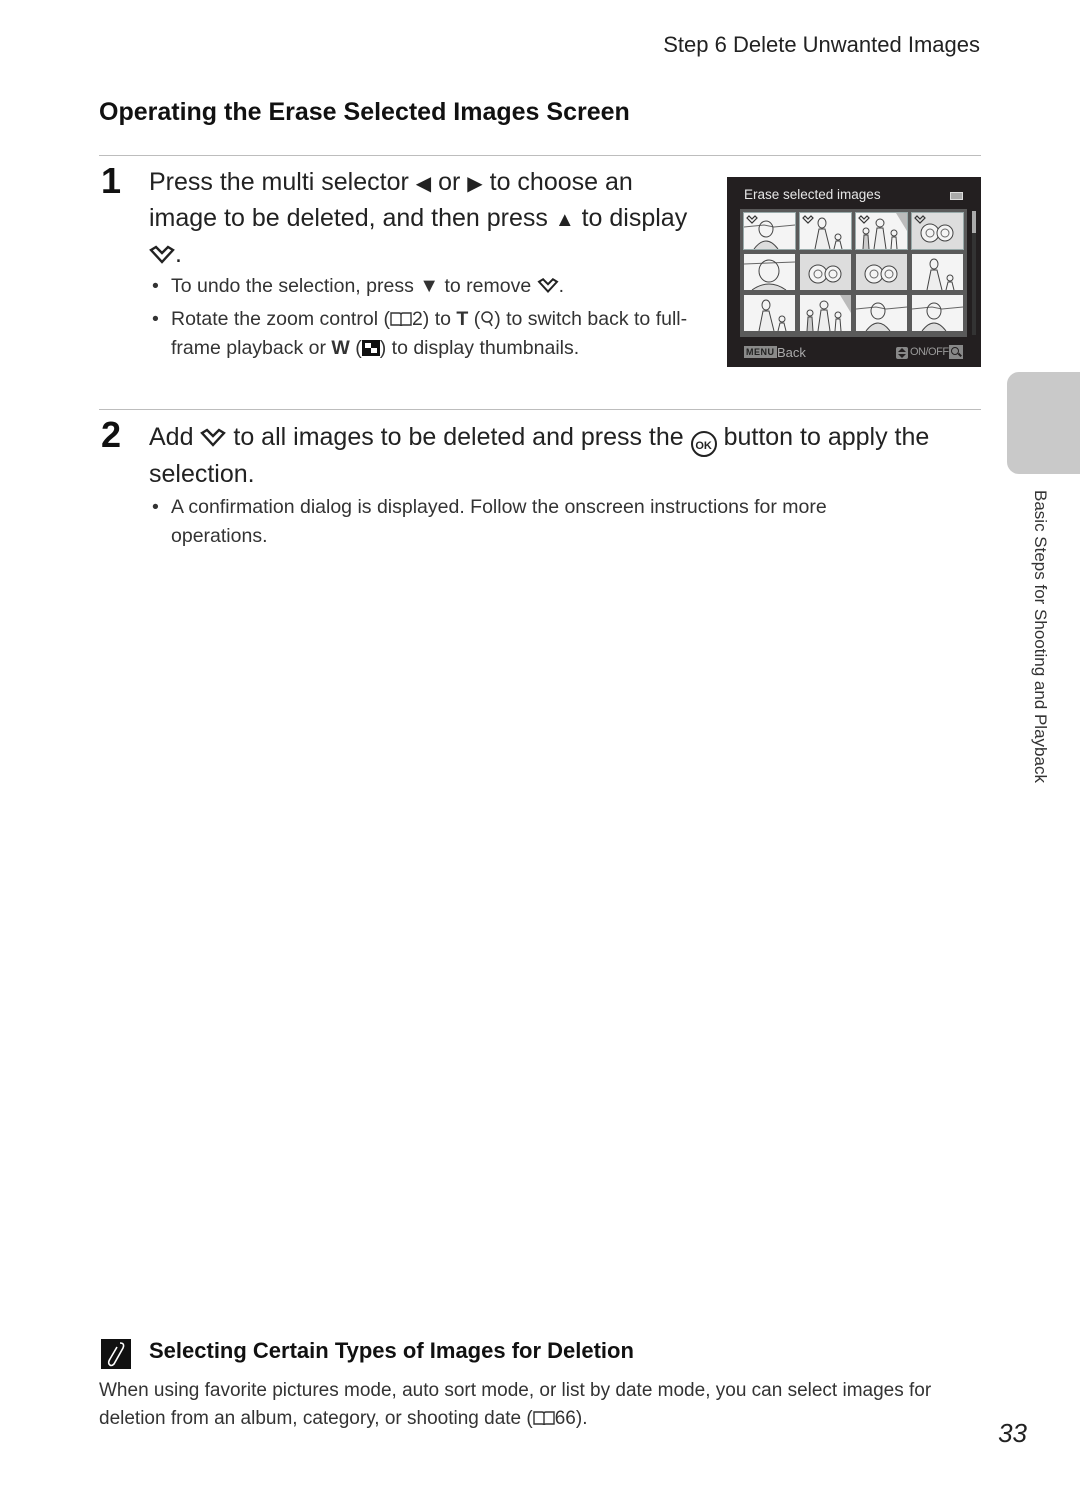  What do you see at coordinates (423, 184) in the screenshot?
I see `left-arrow-icon: ◀` at bounding box center [423, 184].